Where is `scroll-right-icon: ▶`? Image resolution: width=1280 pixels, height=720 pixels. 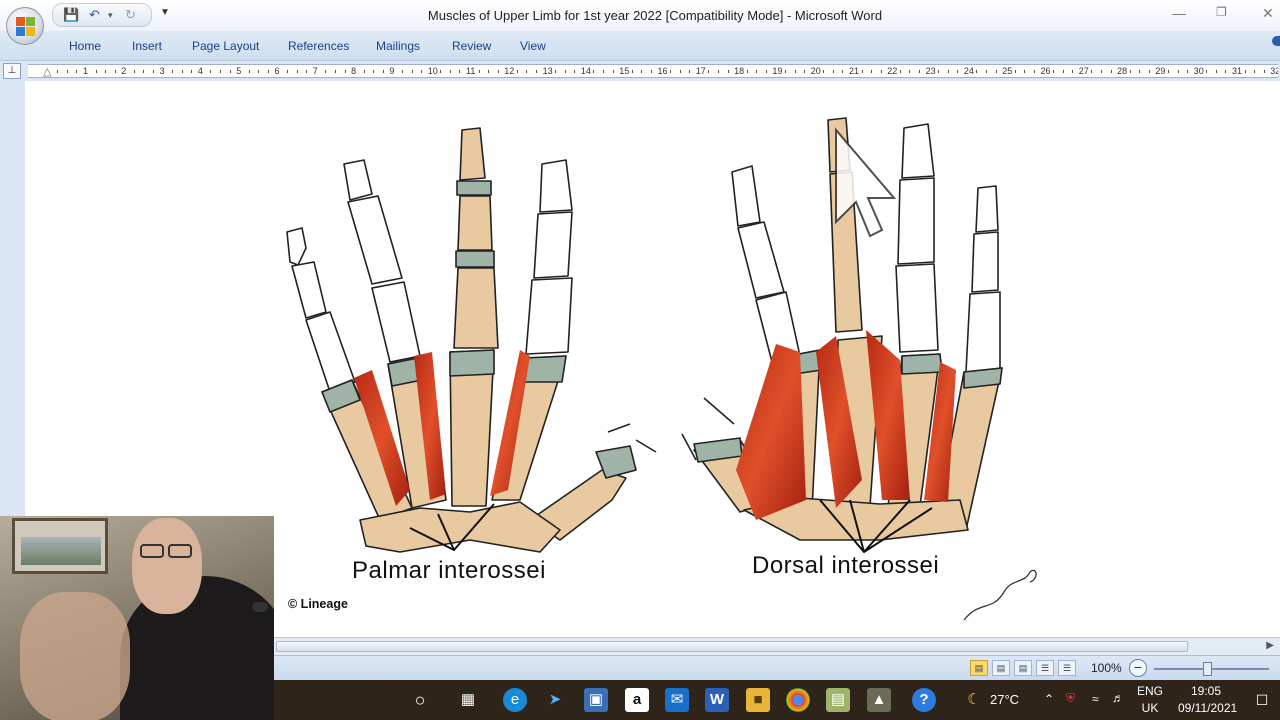 scroll-right-icon: ▶ is located at coordinates (1270, 645).